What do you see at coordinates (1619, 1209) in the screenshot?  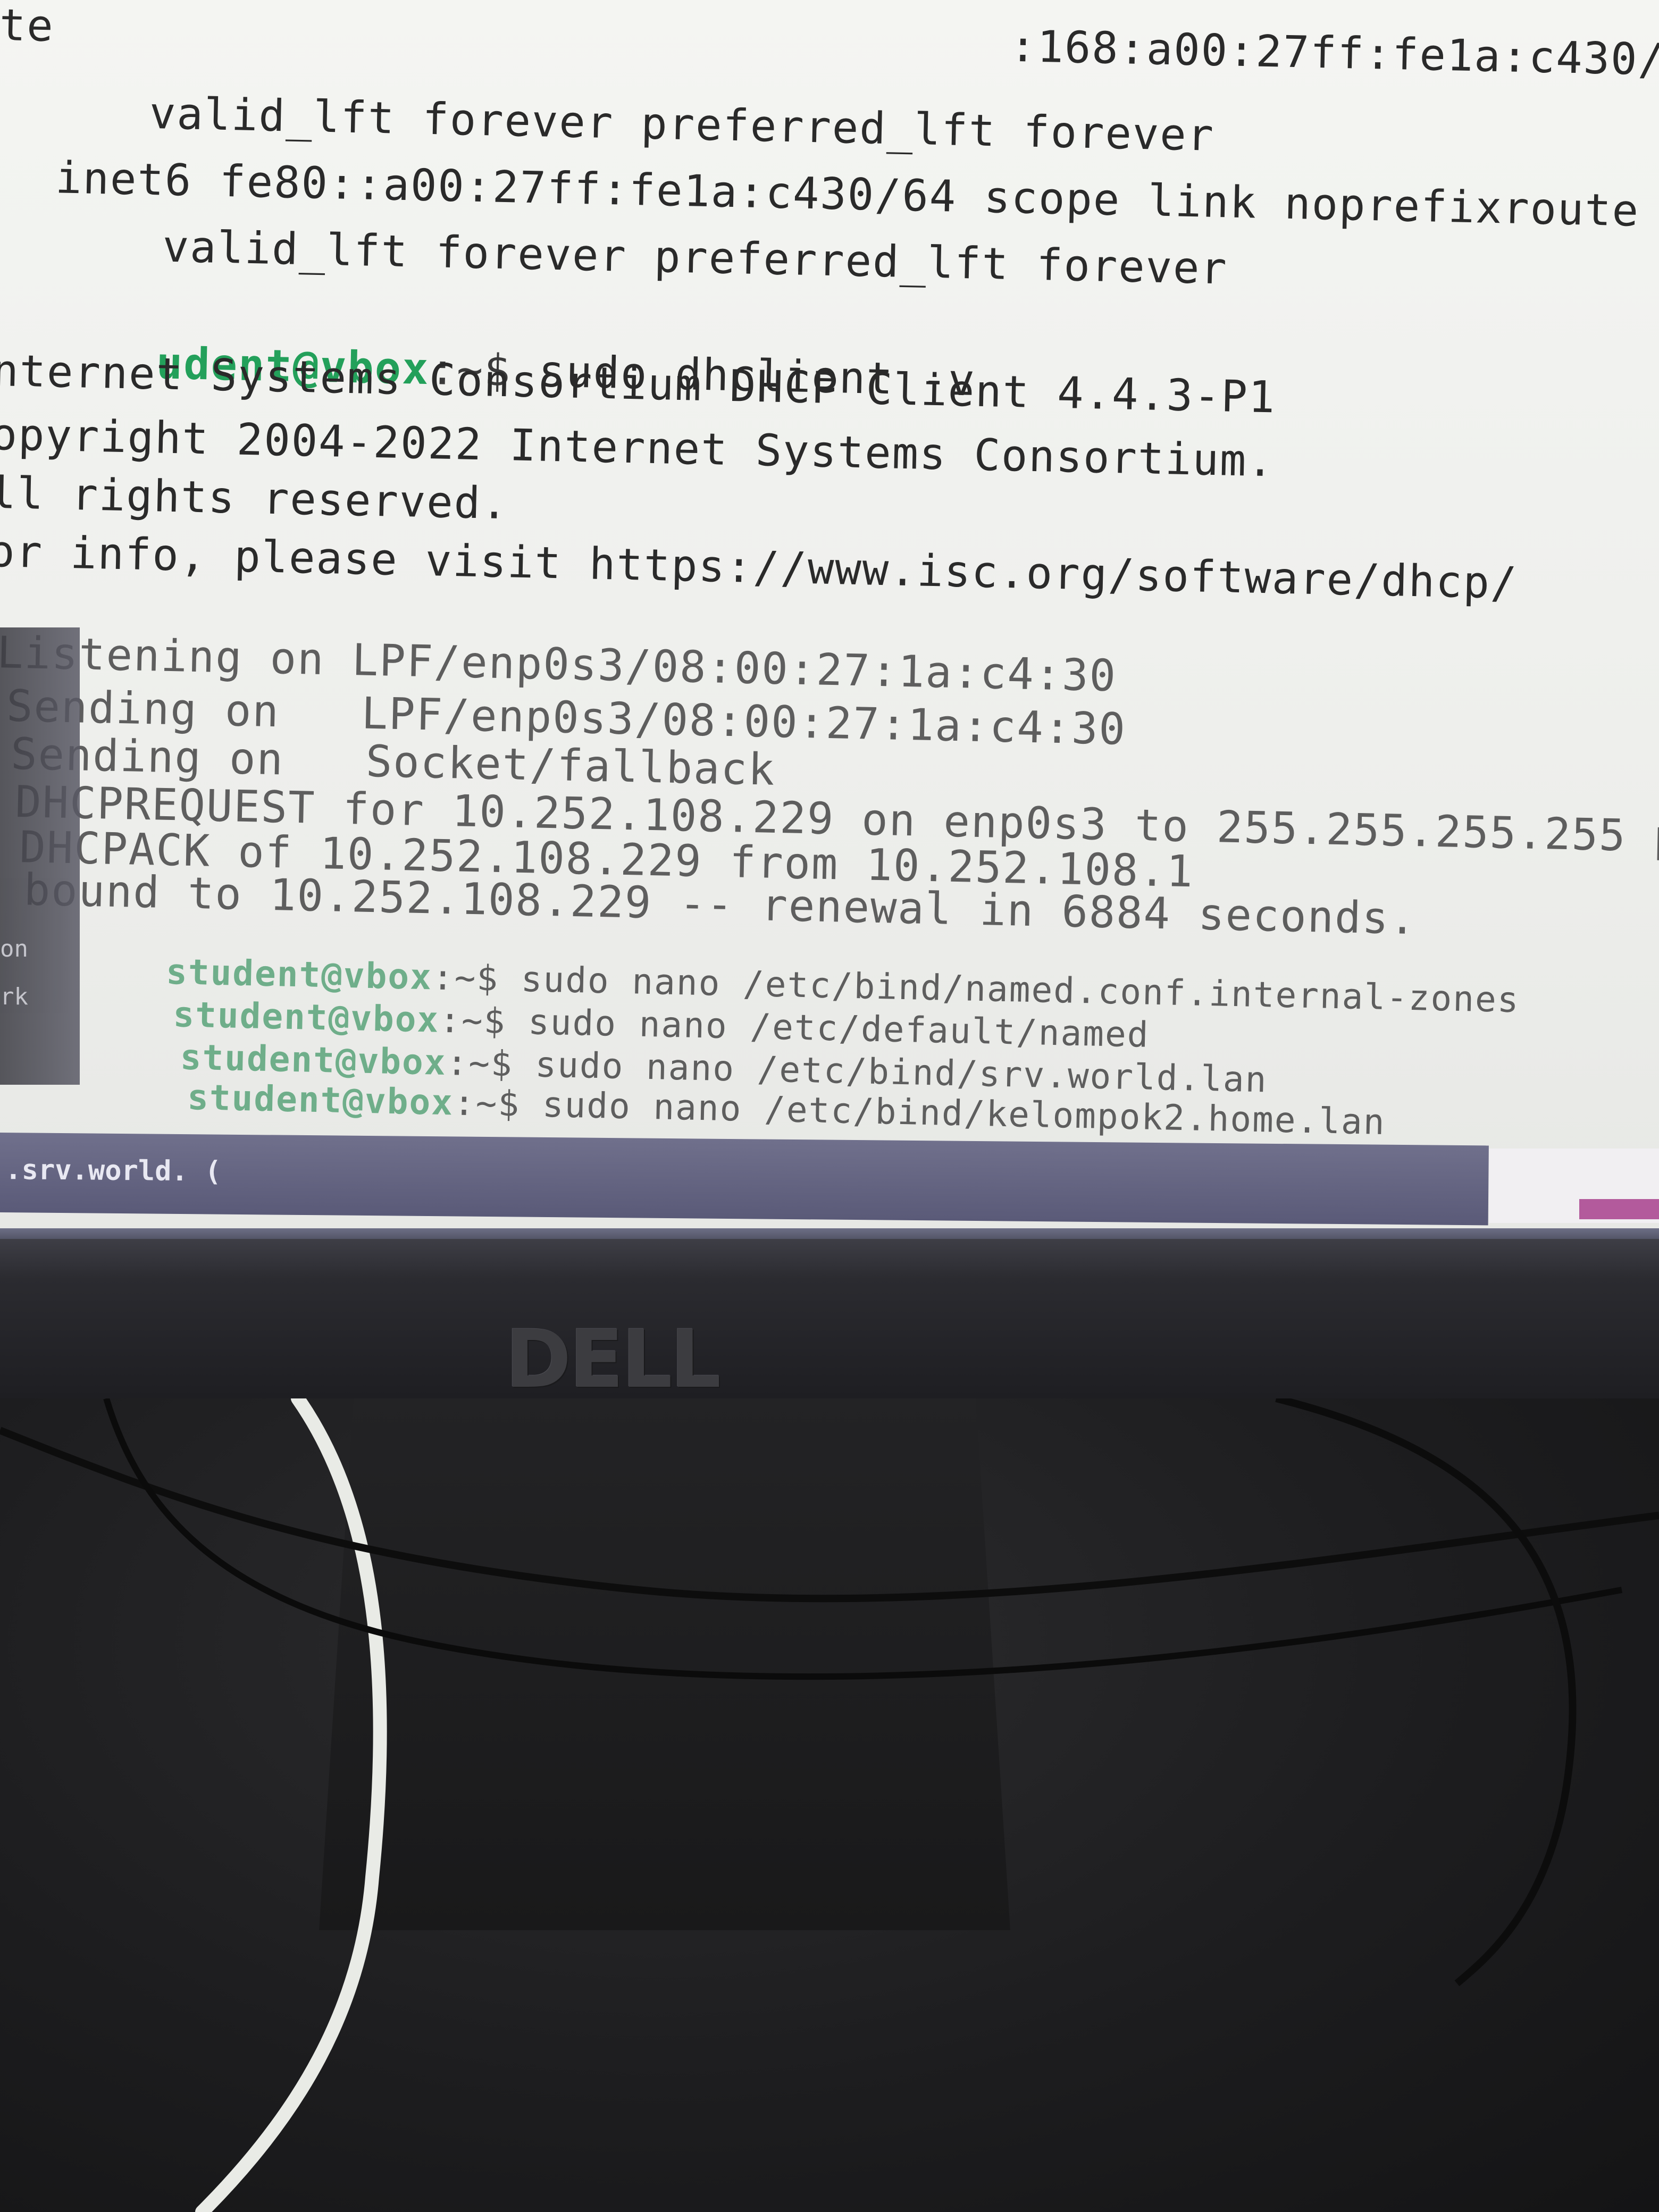 I see `taskbar-accent` at bounding box center [1619, 1209].